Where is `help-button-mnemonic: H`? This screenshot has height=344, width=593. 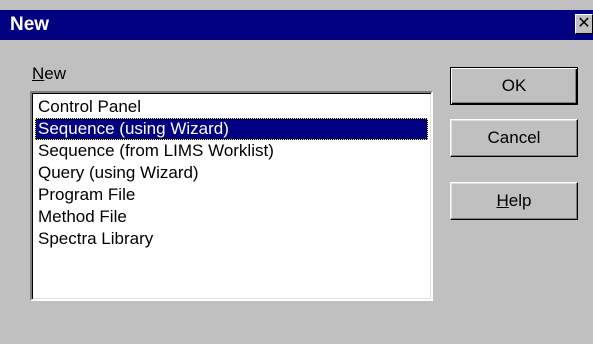 help-button-mnemonic: H is located at coordinates (502, 200).